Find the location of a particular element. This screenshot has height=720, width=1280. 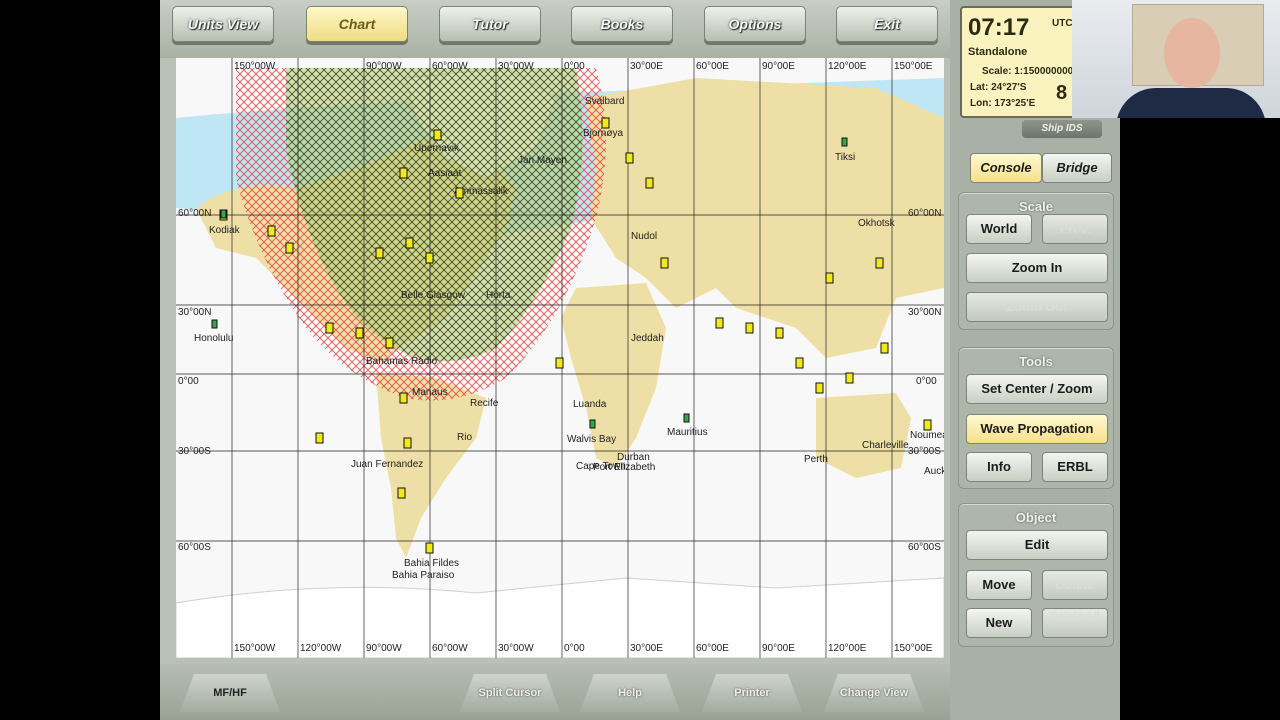

printer-button: Printer is located at coordinates (752, 693).